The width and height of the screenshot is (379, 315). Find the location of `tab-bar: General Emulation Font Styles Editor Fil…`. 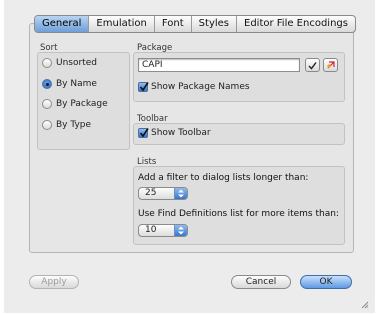

tab-bar: General Emulation Font Styles Editor Fil… is located at coordinates (195, 24).